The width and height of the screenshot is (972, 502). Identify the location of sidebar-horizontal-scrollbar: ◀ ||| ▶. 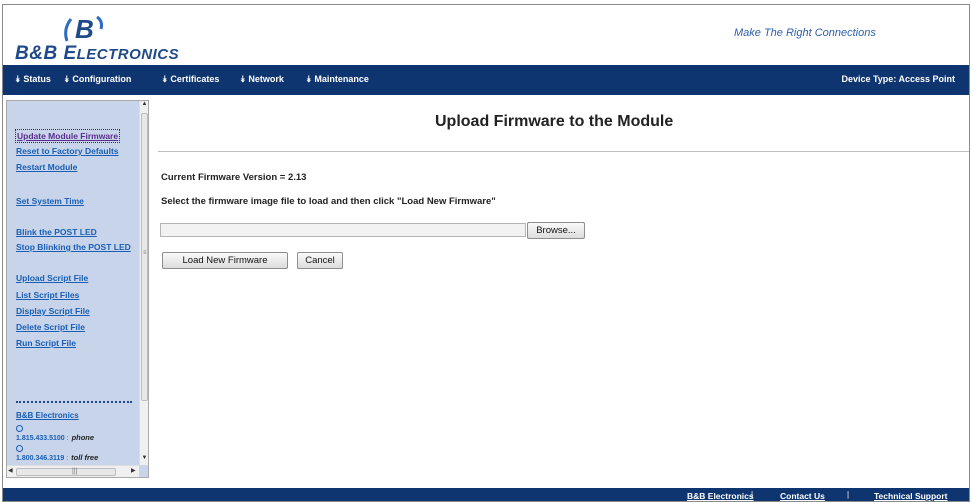
(73, 471).